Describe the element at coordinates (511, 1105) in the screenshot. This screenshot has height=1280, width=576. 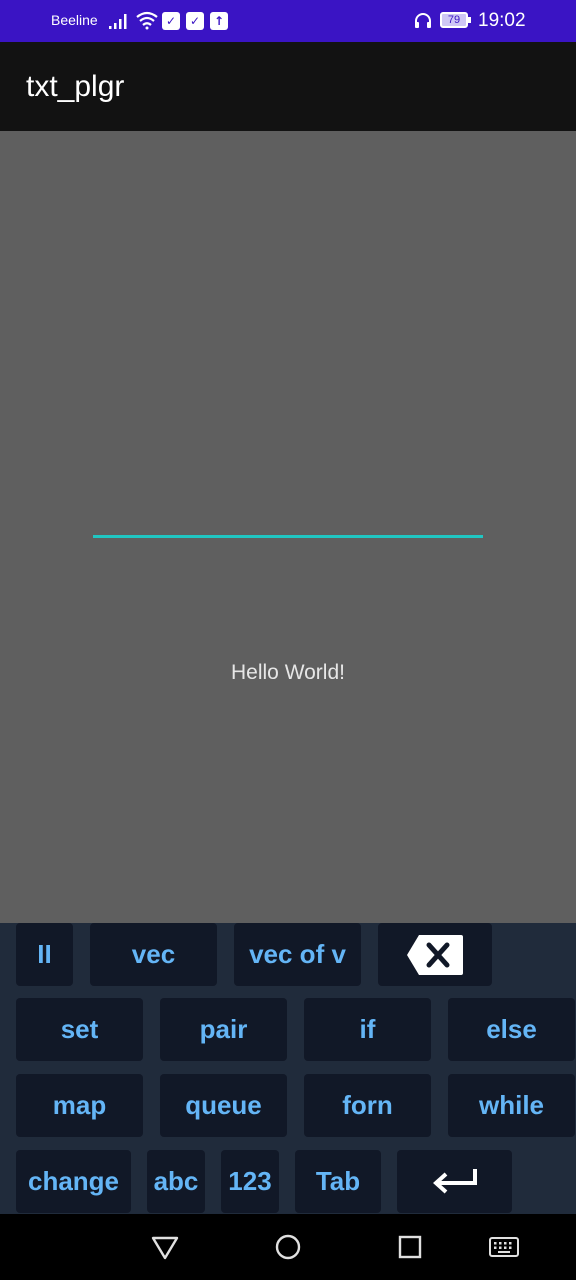
I see `key-while: while` at that location.